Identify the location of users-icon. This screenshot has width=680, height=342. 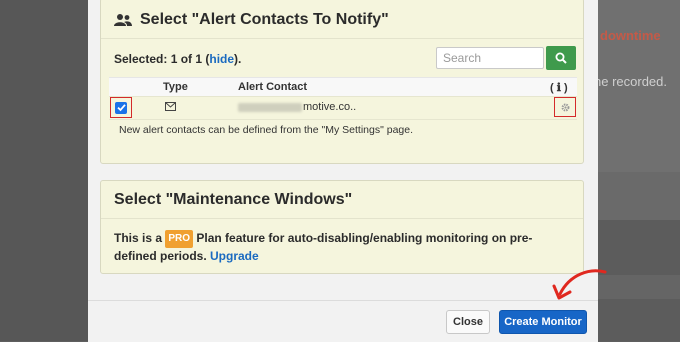
(123, 20).